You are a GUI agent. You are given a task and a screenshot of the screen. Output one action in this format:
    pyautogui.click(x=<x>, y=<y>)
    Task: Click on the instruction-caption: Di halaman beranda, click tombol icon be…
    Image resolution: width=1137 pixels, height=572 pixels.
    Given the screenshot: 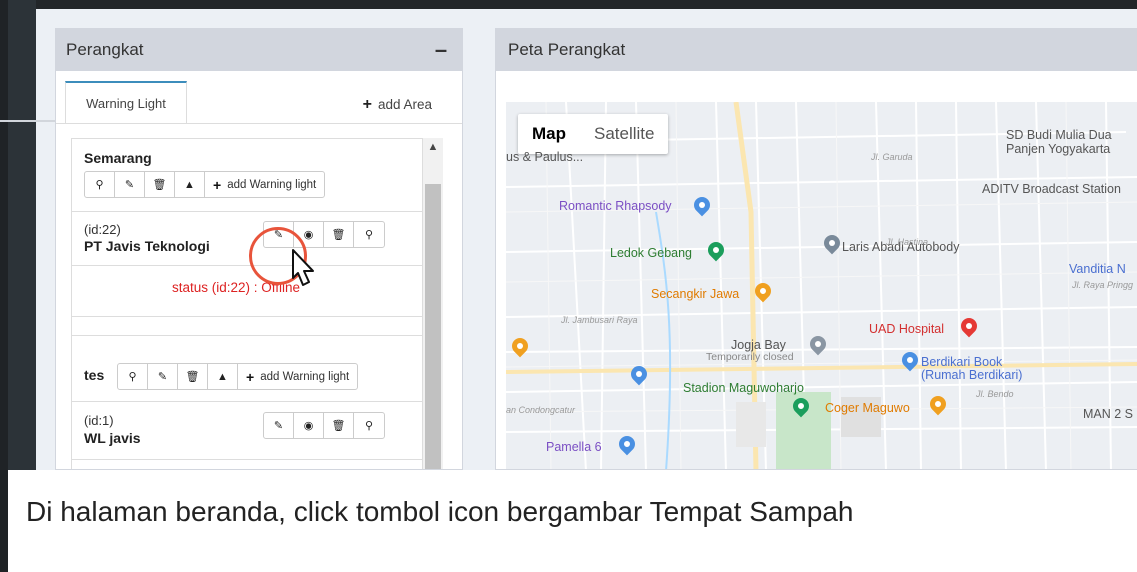 What is the action you would take?
    pyautogui.click(x=440, y=511)
    